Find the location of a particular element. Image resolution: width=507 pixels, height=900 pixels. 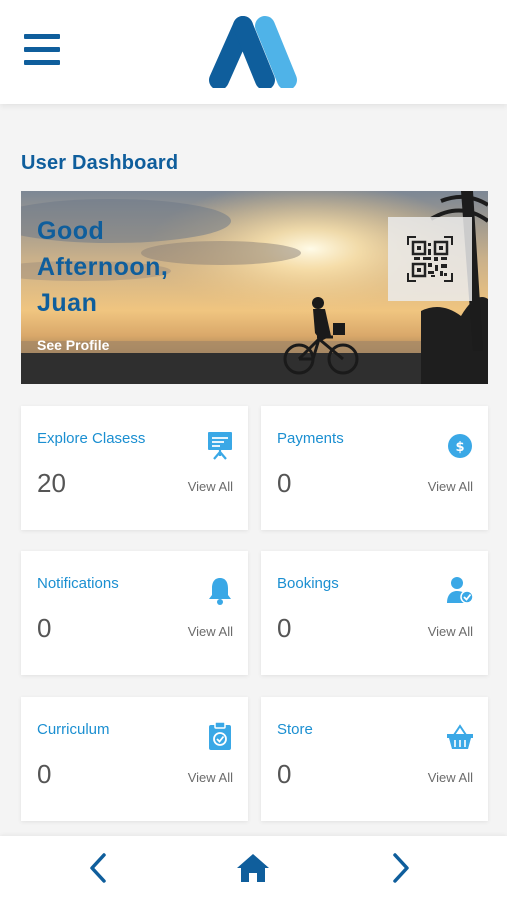

user-name: Juan is located at coordinates (67, 303).